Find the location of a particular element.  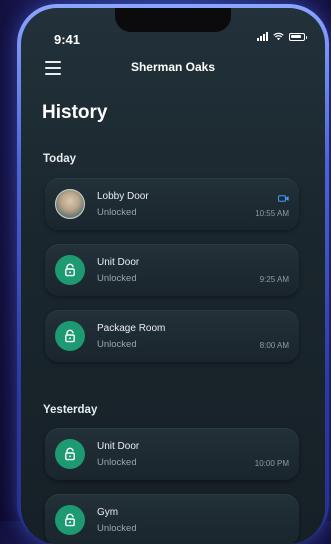

signal-icon is located at coordinates (262, 36).